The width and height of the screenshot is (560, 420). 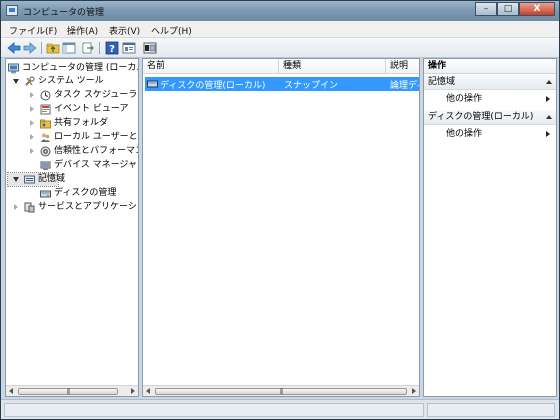 What do you see at coordinates (332, 66) in the screenshot?
I see `column-type: 種類` at bounding box center [332, 66].